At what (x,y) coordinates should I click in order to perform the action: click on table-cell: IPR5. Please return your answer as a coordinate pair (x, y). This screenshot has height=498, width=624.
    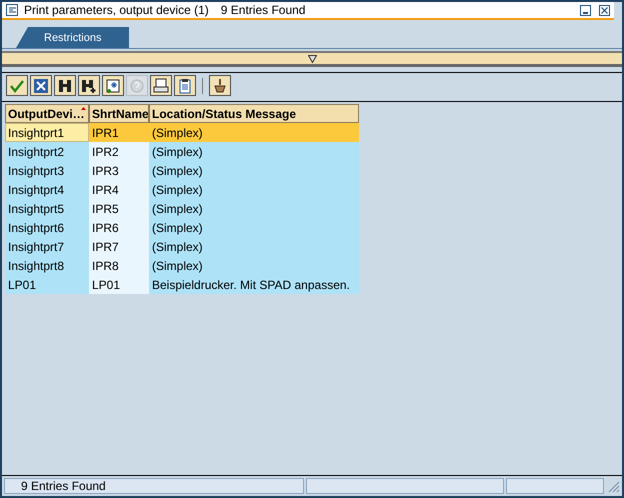
    Looking at the image, I should click on (119, 208).